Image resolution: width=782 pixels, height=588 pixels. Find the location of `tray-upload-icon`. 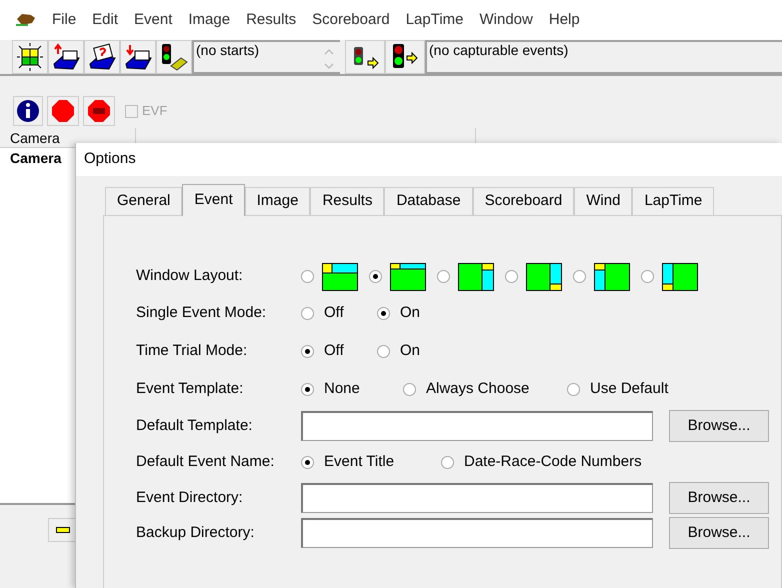

tray-upload-icon is located at coordinates (66, 57).